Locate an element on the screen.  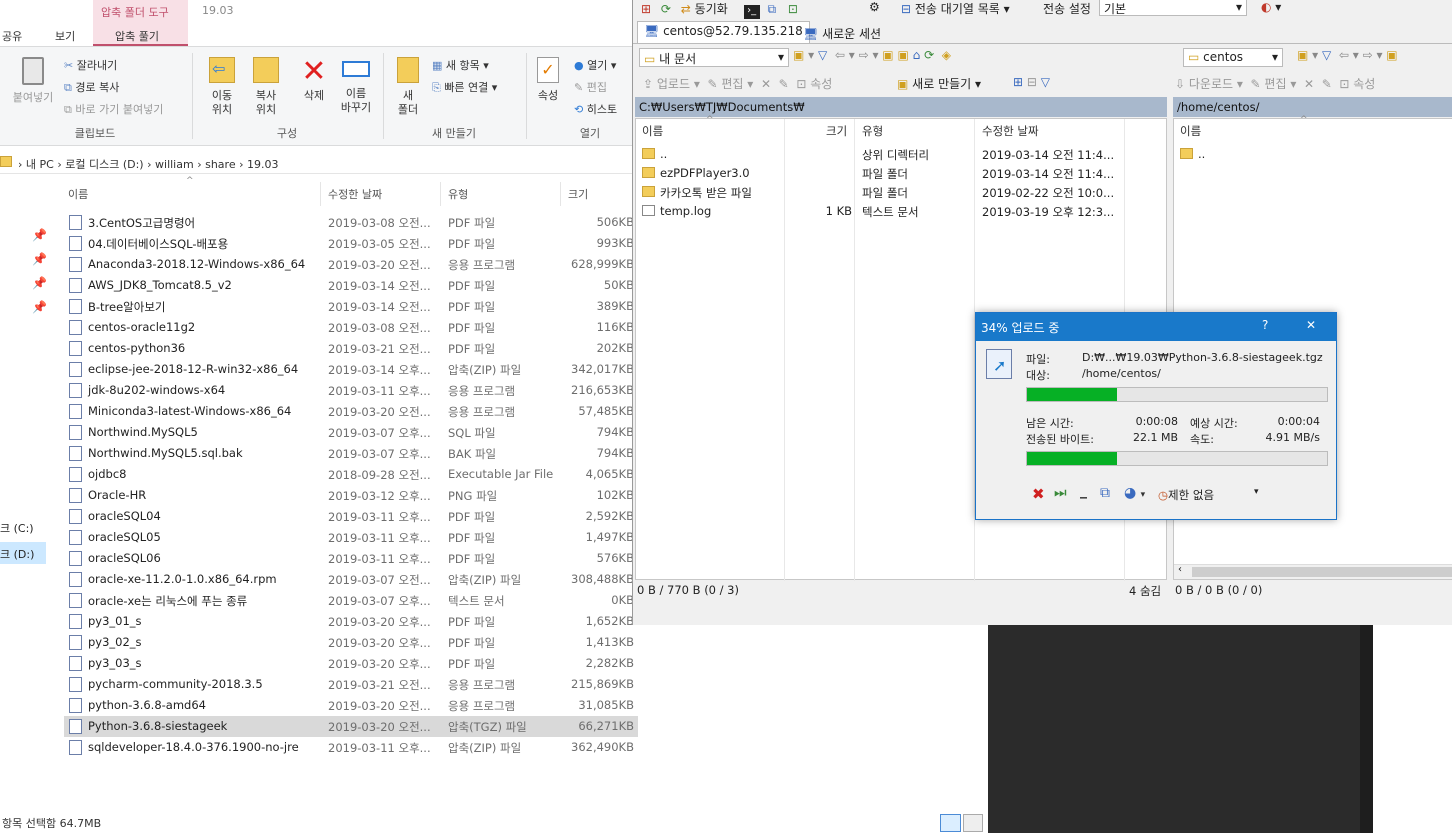
transfer-settings-icon: ◕ ▾ is located at coordinates (1134, 493).